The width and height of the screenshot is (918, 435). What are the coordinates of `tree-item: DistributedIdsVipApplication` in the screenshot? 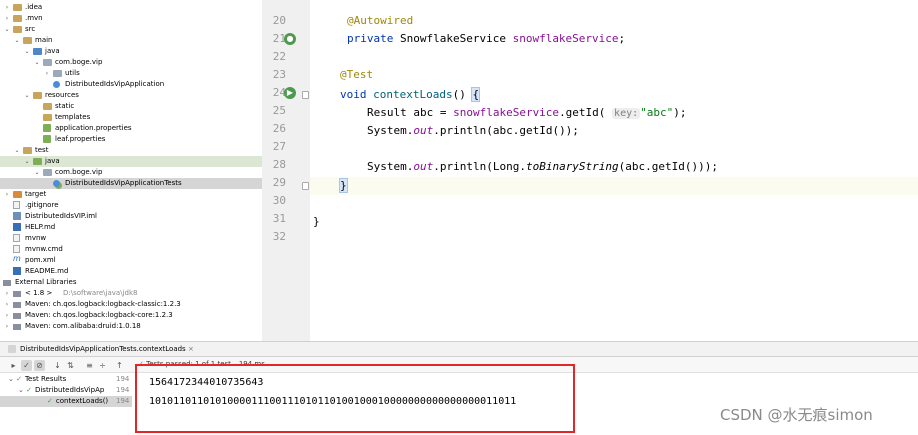 It's located at (131, 84).